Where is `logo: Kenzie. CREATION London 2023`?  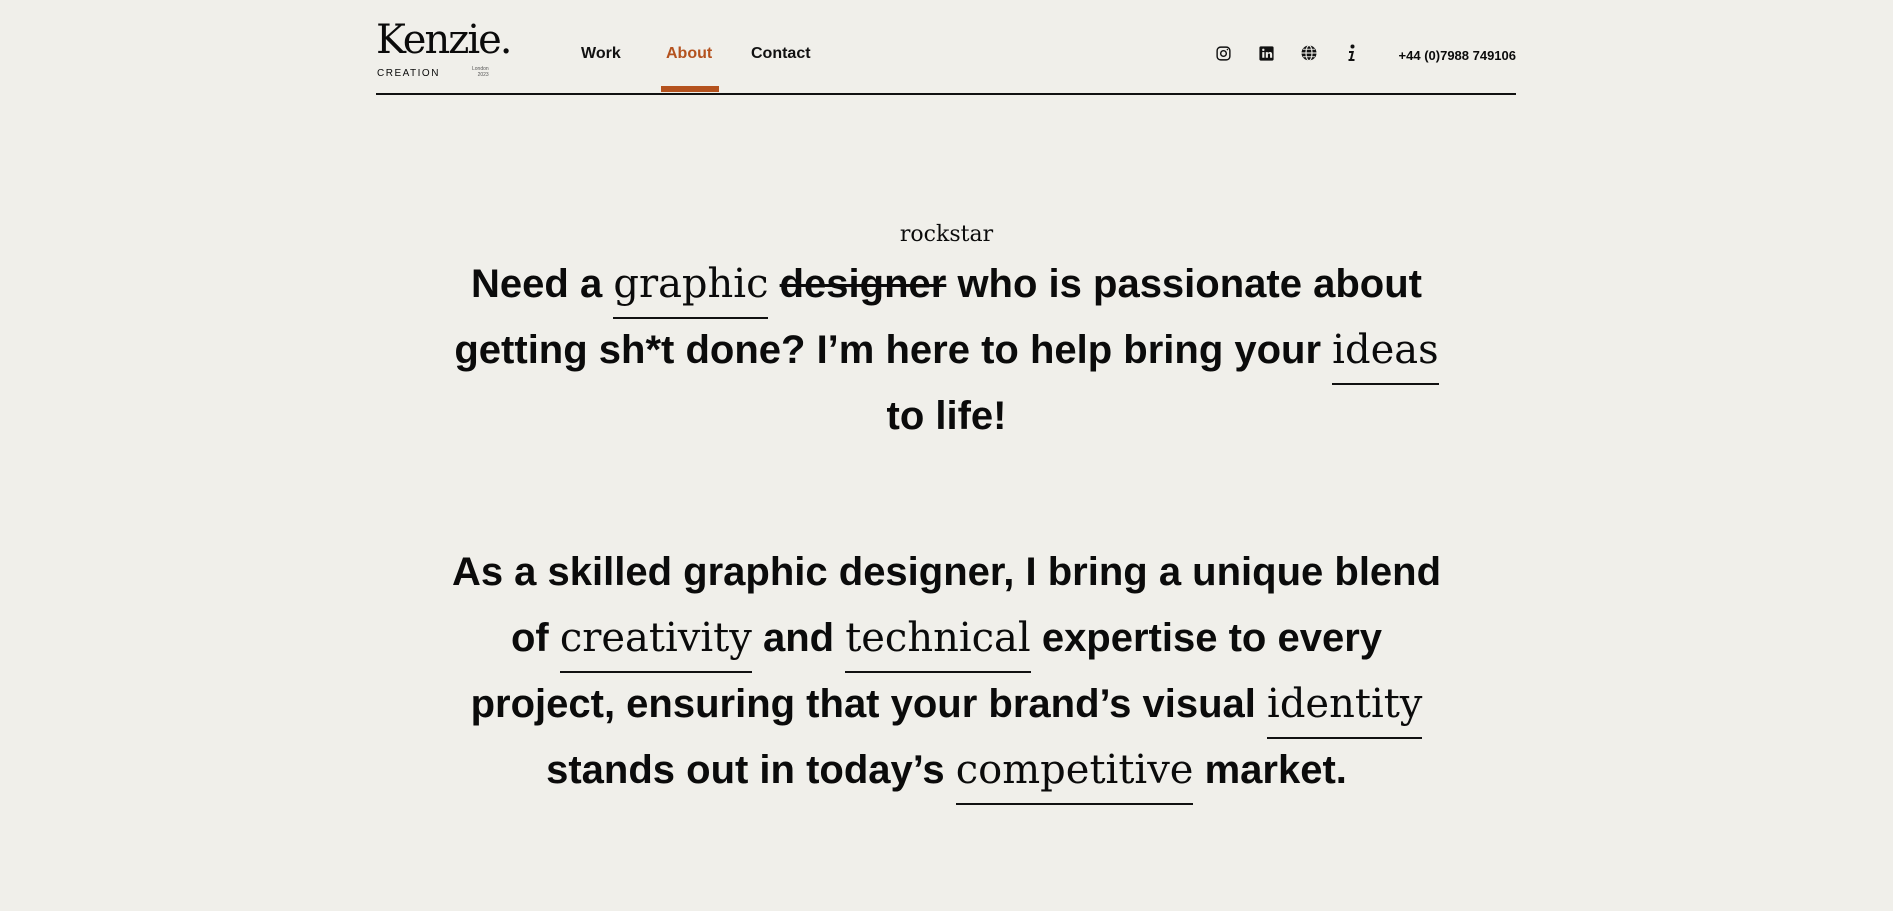
logo: Kenzie. CREATION London 2023 is located at coordinates (444, 51).